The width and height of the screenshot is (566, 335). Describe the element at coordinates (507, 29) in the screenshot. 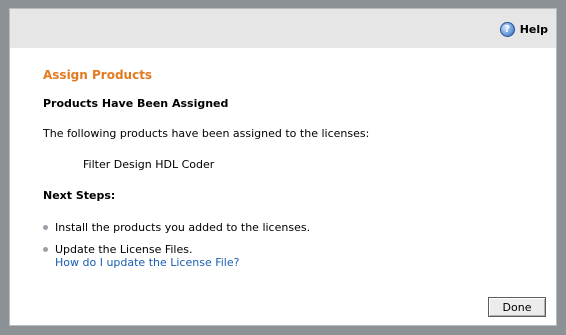

I see `help-icon: ?` at that location.